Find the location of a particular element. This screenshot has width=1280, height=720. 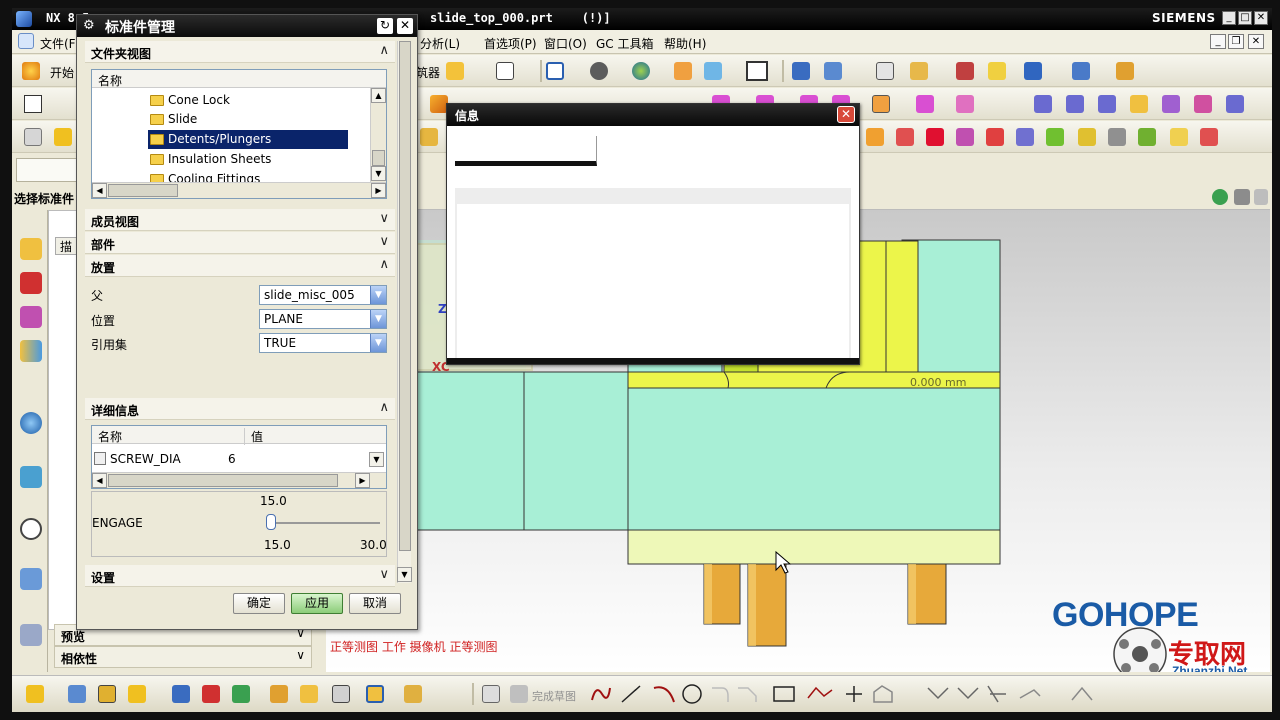

member-view-header: 成员视图 ∨ is located at coordinates (240, 220).